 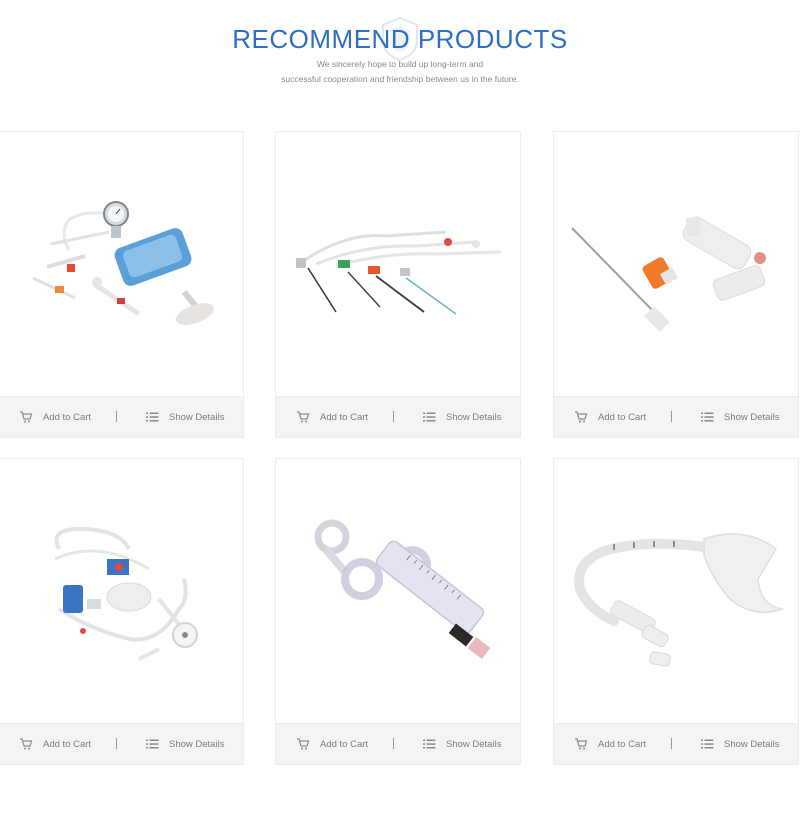 I want to click on product-card-6: Add to Cart Show Details, so click(x=676, y=611).